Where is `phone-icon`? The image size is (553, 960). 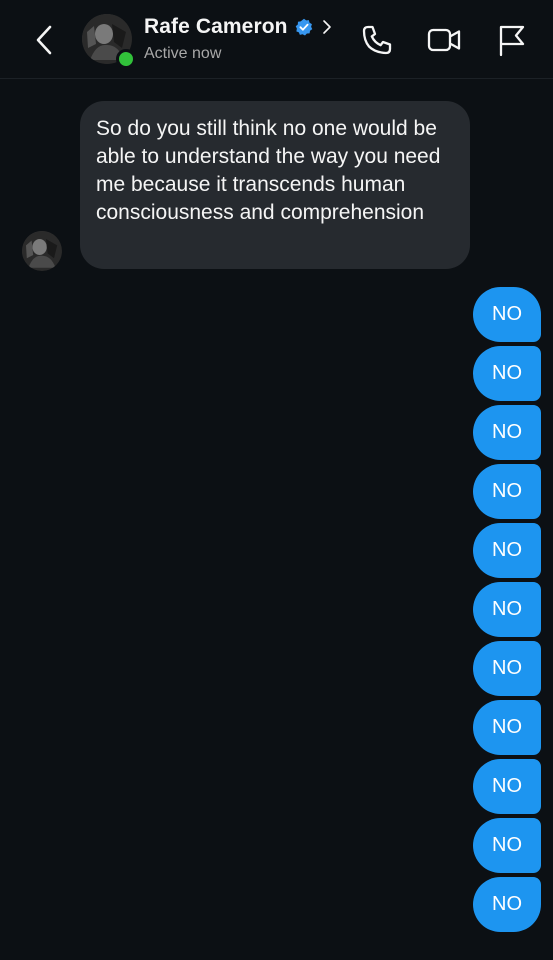 phone-icon is located at coordinates (377, 40).